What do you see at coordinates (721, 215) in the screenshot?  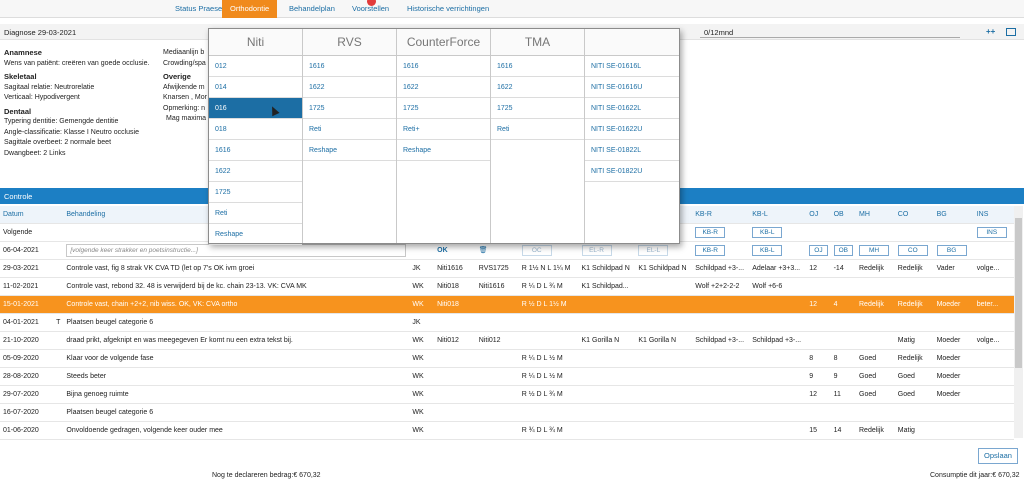 I see `col-header: KB-R` at bounding box center [721, 215].